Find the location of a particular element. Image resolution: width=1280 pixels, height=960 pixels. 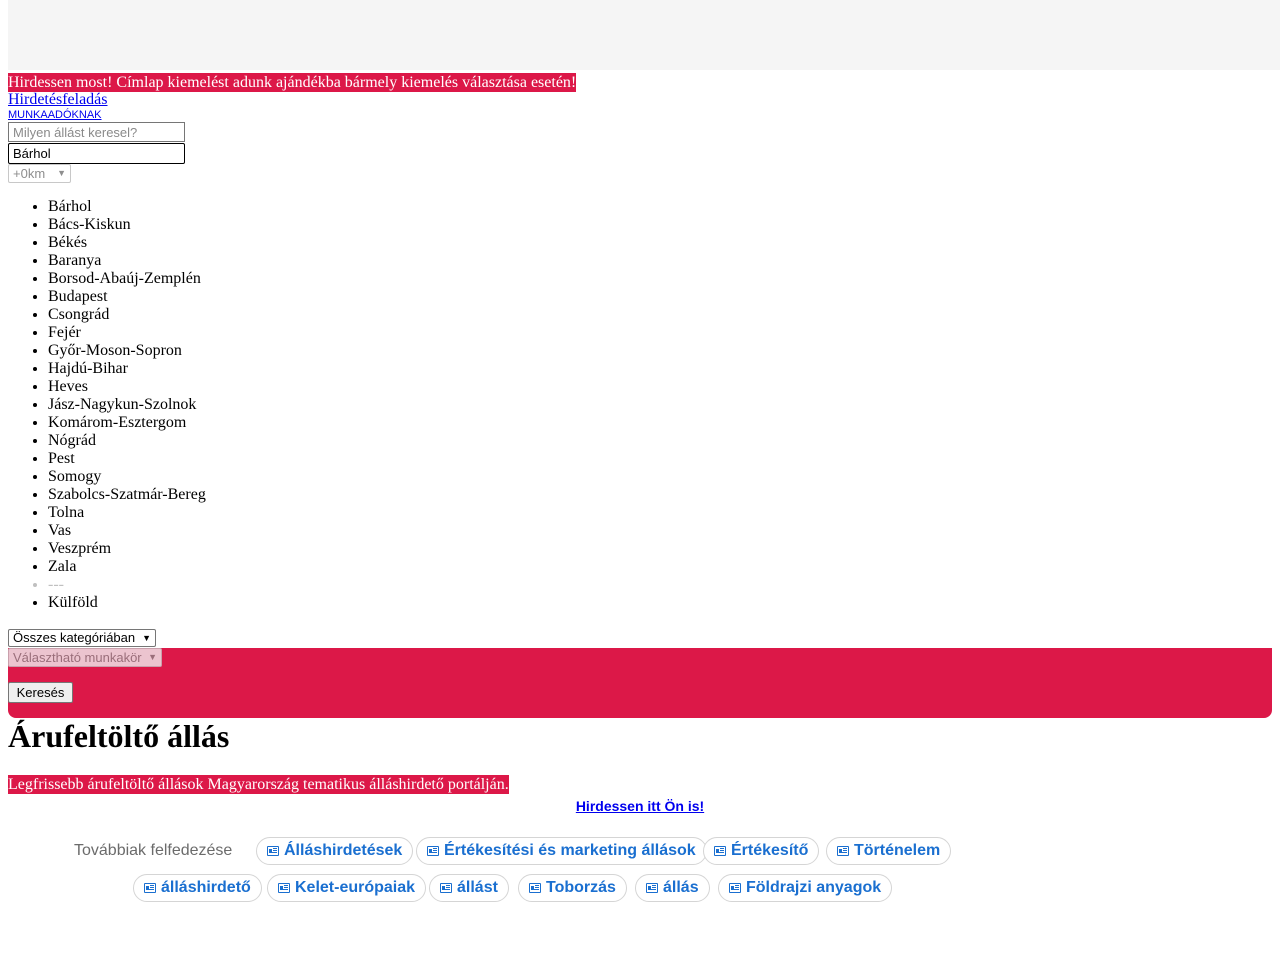

county-option: Győr-Moson-Sopron is located at coordinates (127, 351).